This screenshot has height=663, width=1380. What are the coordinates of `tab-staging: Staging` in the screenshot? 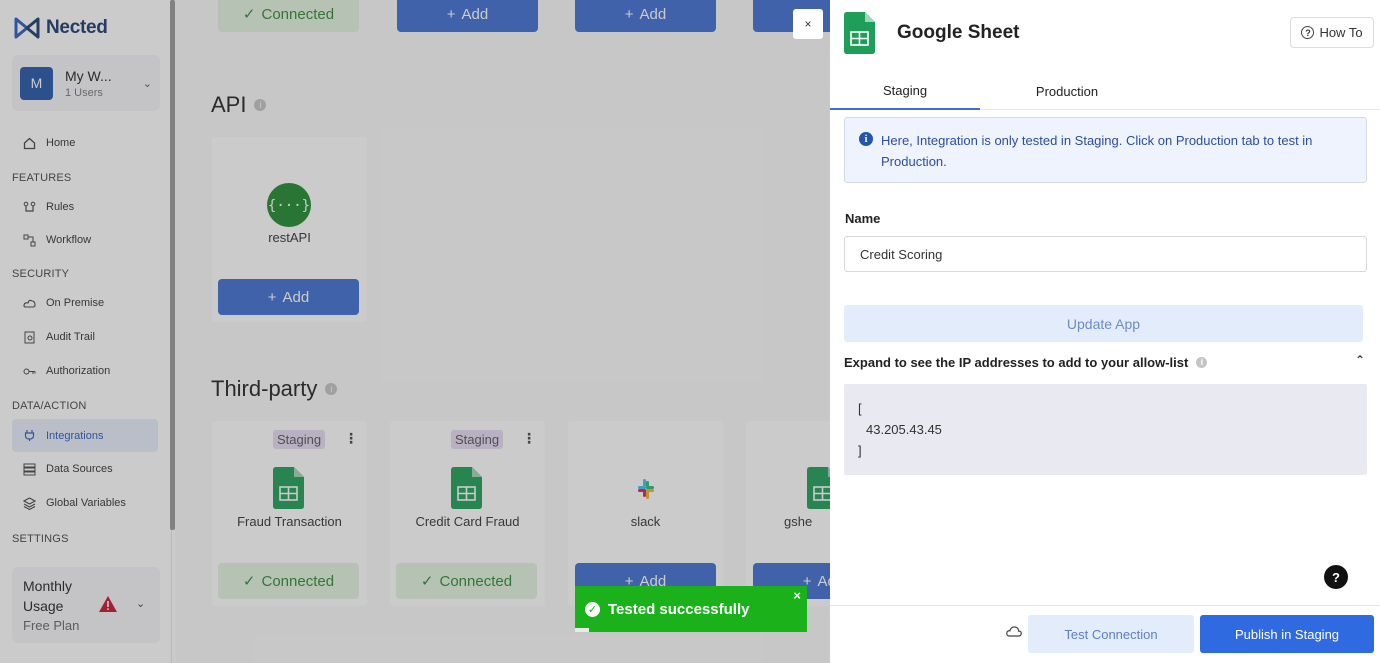 It's located at (905, 91).